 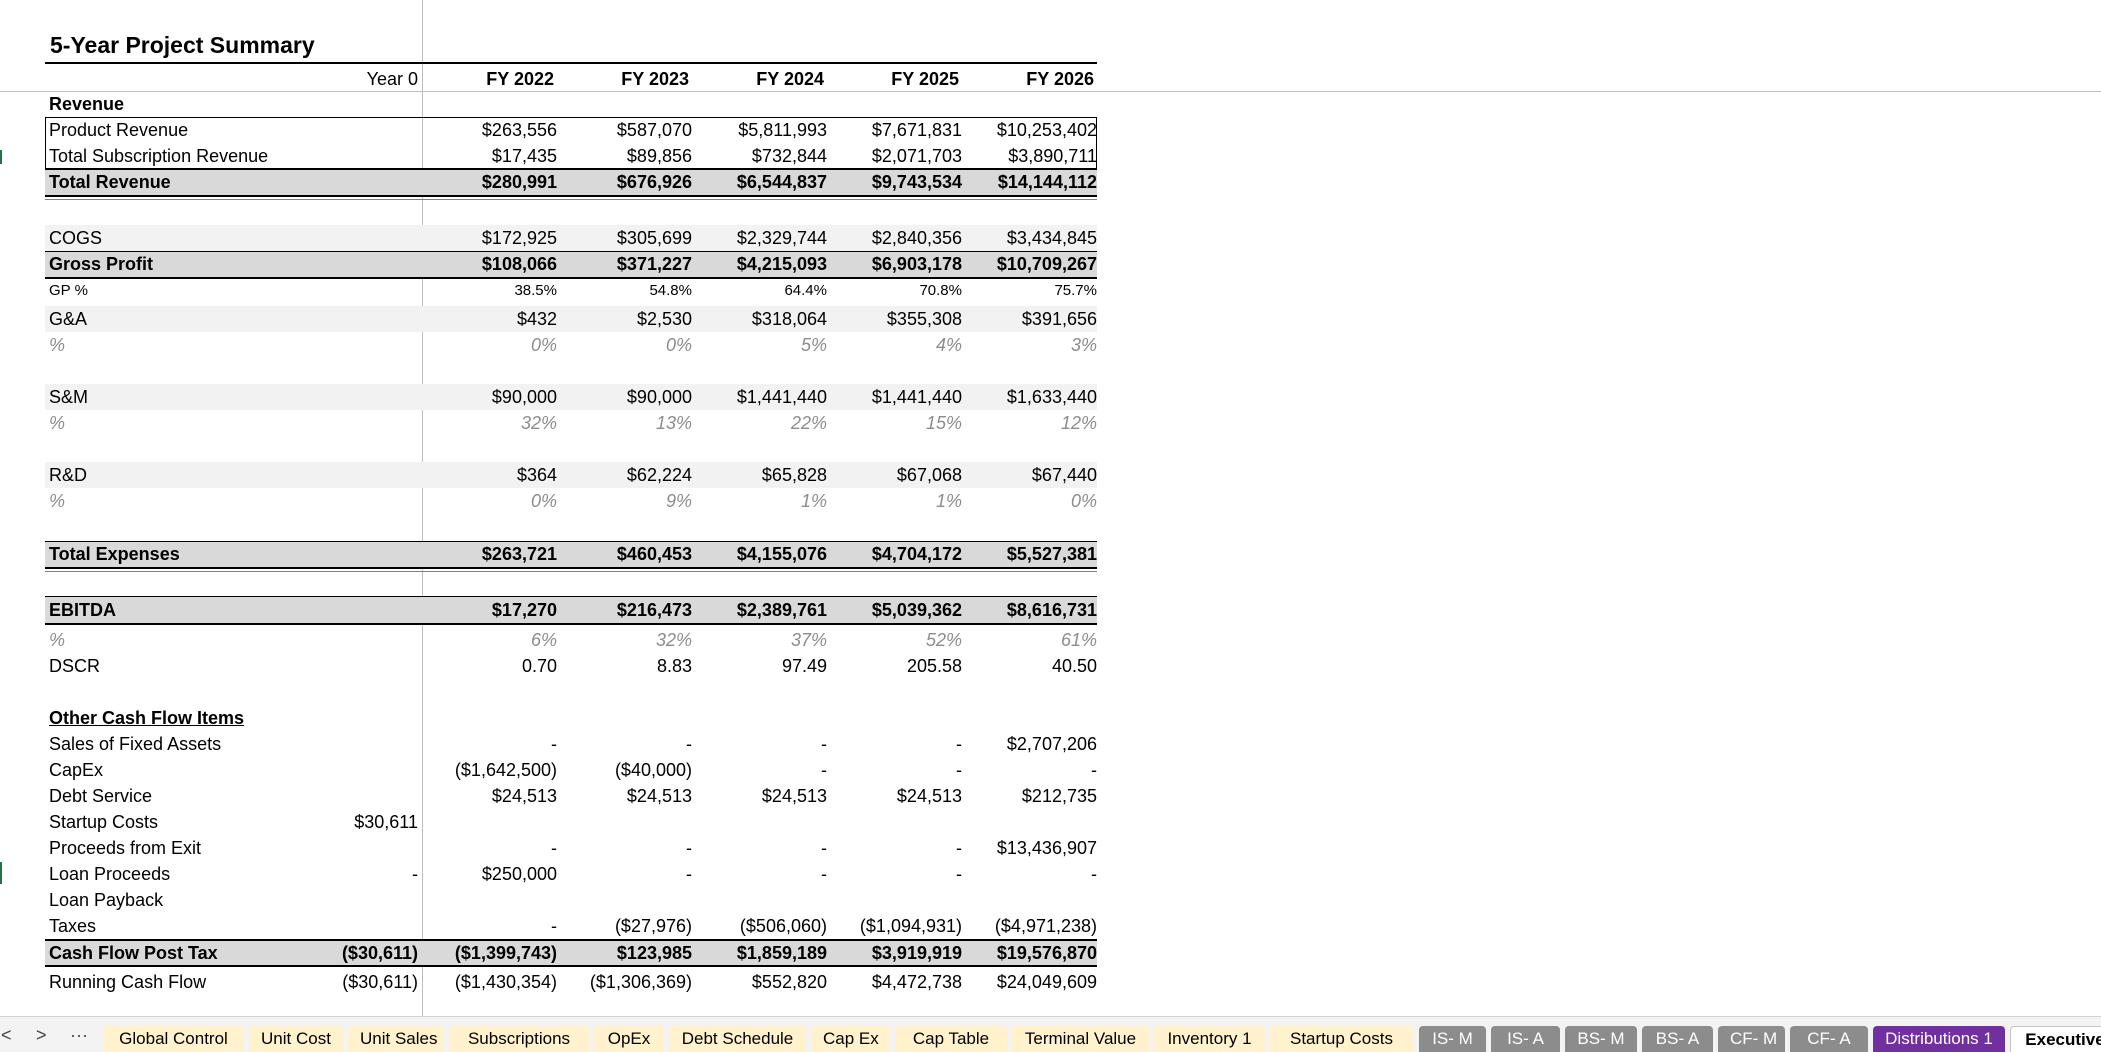 I want to click on cell-col-4: $2,840,356, so click(x=895, y=238).